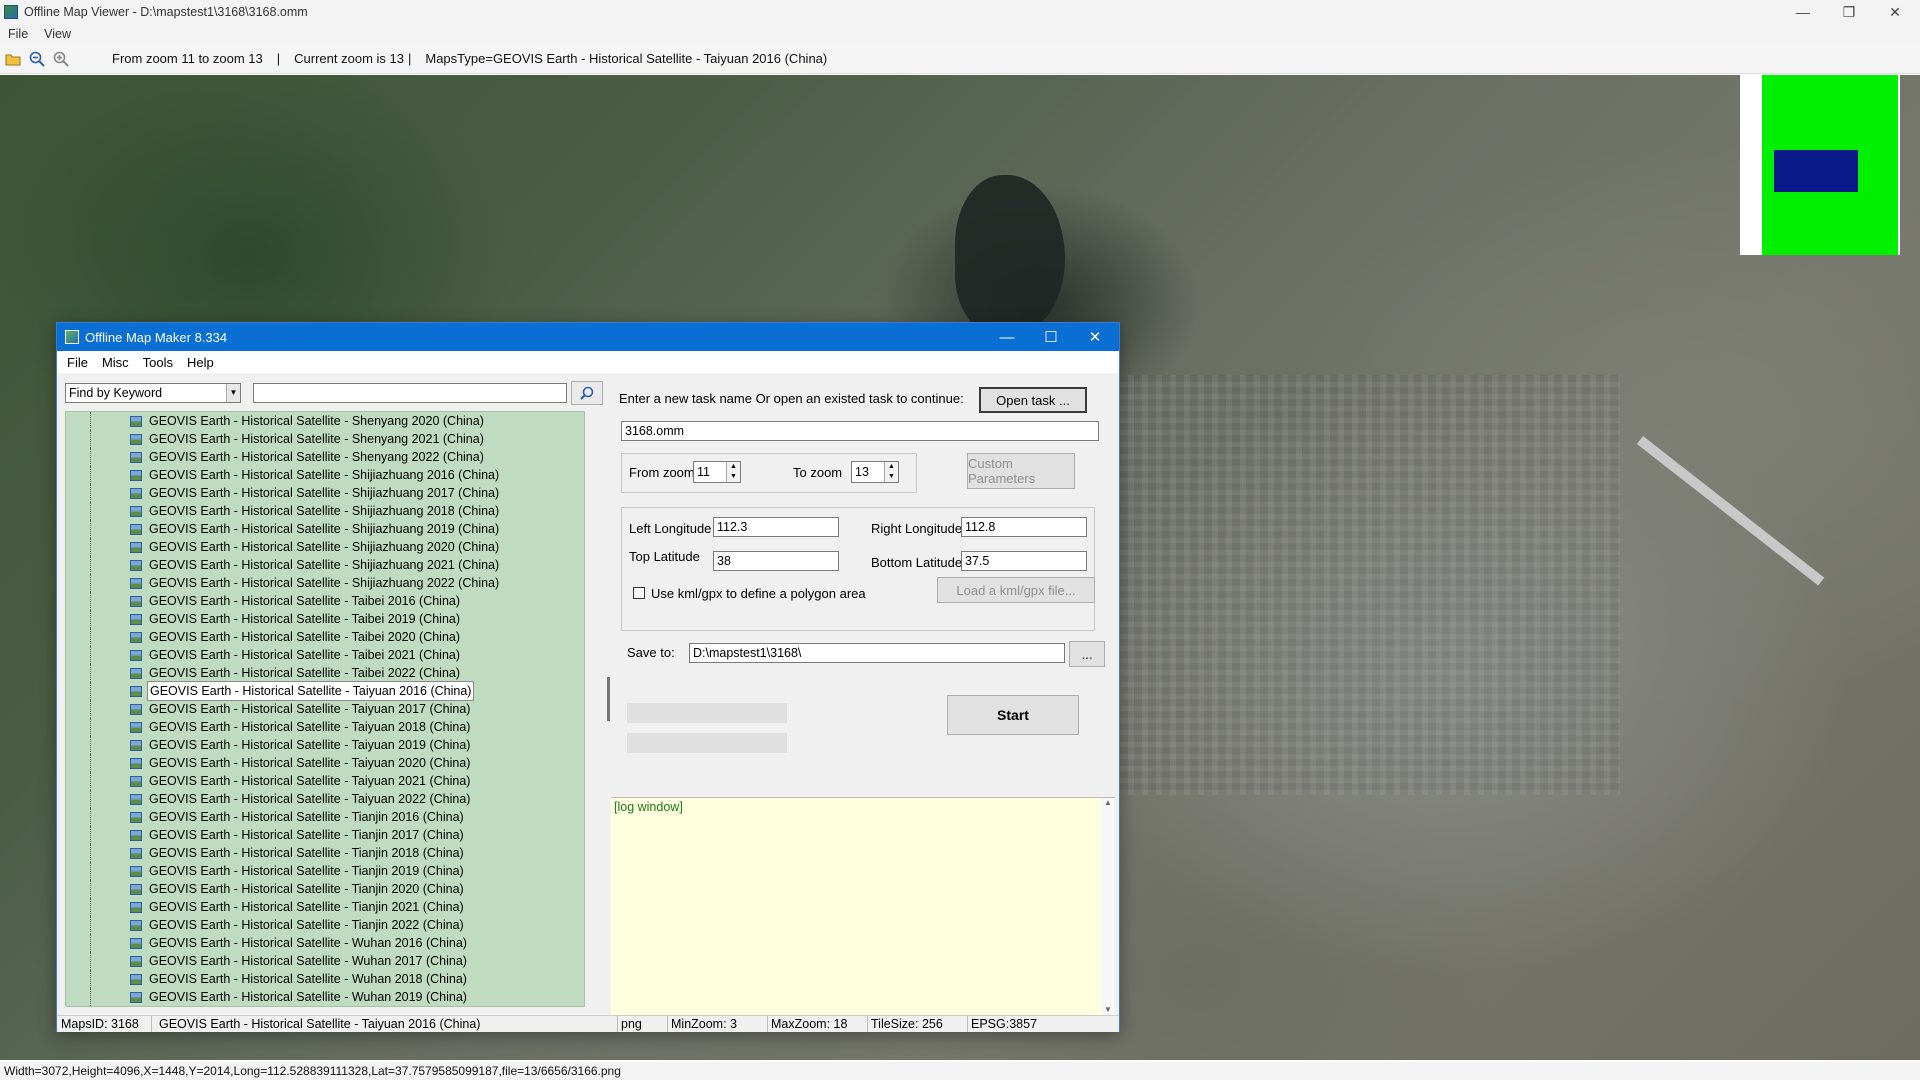  Describe the element at coordinates (1024, 561) in the screenshot. I see `bottom-latitude-input: 37.5` at that location.